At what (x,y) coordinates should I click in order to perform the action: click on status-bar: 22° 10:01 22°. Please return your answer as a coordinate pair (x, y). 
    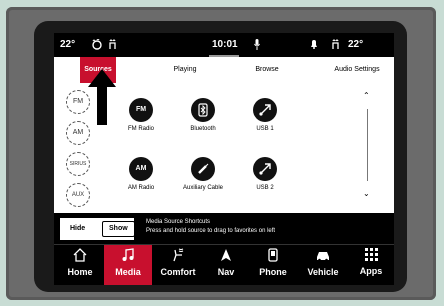
    Looking at the image, I should click on (224, 45).